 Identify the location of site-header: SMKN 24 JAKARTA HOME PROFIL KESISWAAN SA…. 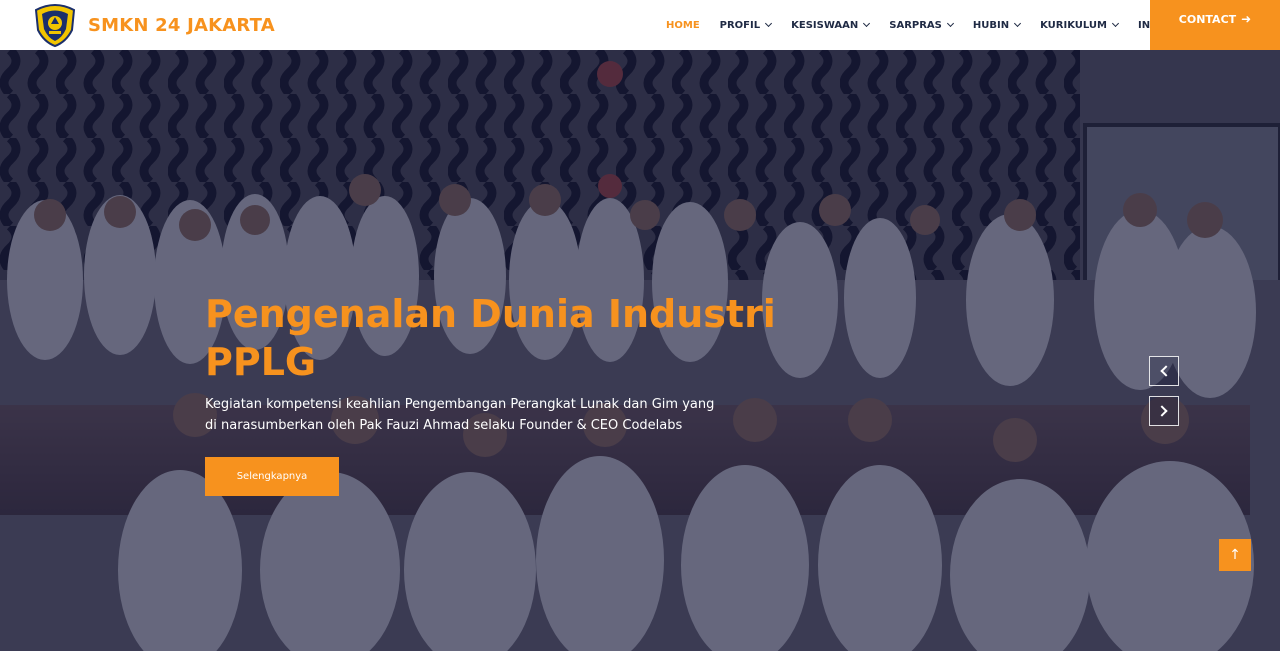
(640, 25).